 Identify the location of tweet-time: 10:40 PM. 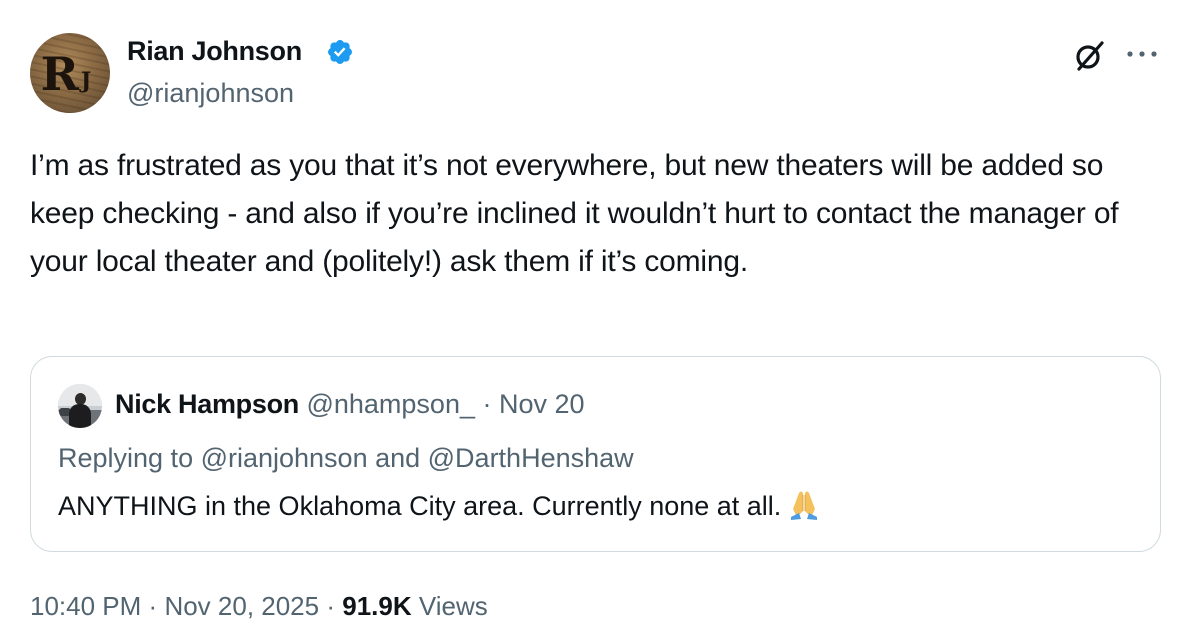
(85, 606).